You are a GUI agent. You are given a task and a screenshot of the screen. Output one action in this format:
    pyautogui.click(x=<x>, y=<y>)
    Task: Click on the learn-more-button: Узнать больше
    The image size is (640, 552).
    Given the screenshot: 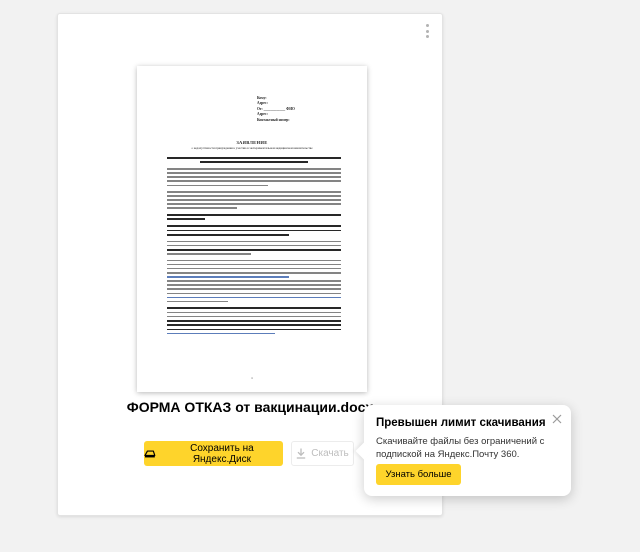 What is the action you would take?
    pyautogui.click(x=418, y=474)
    